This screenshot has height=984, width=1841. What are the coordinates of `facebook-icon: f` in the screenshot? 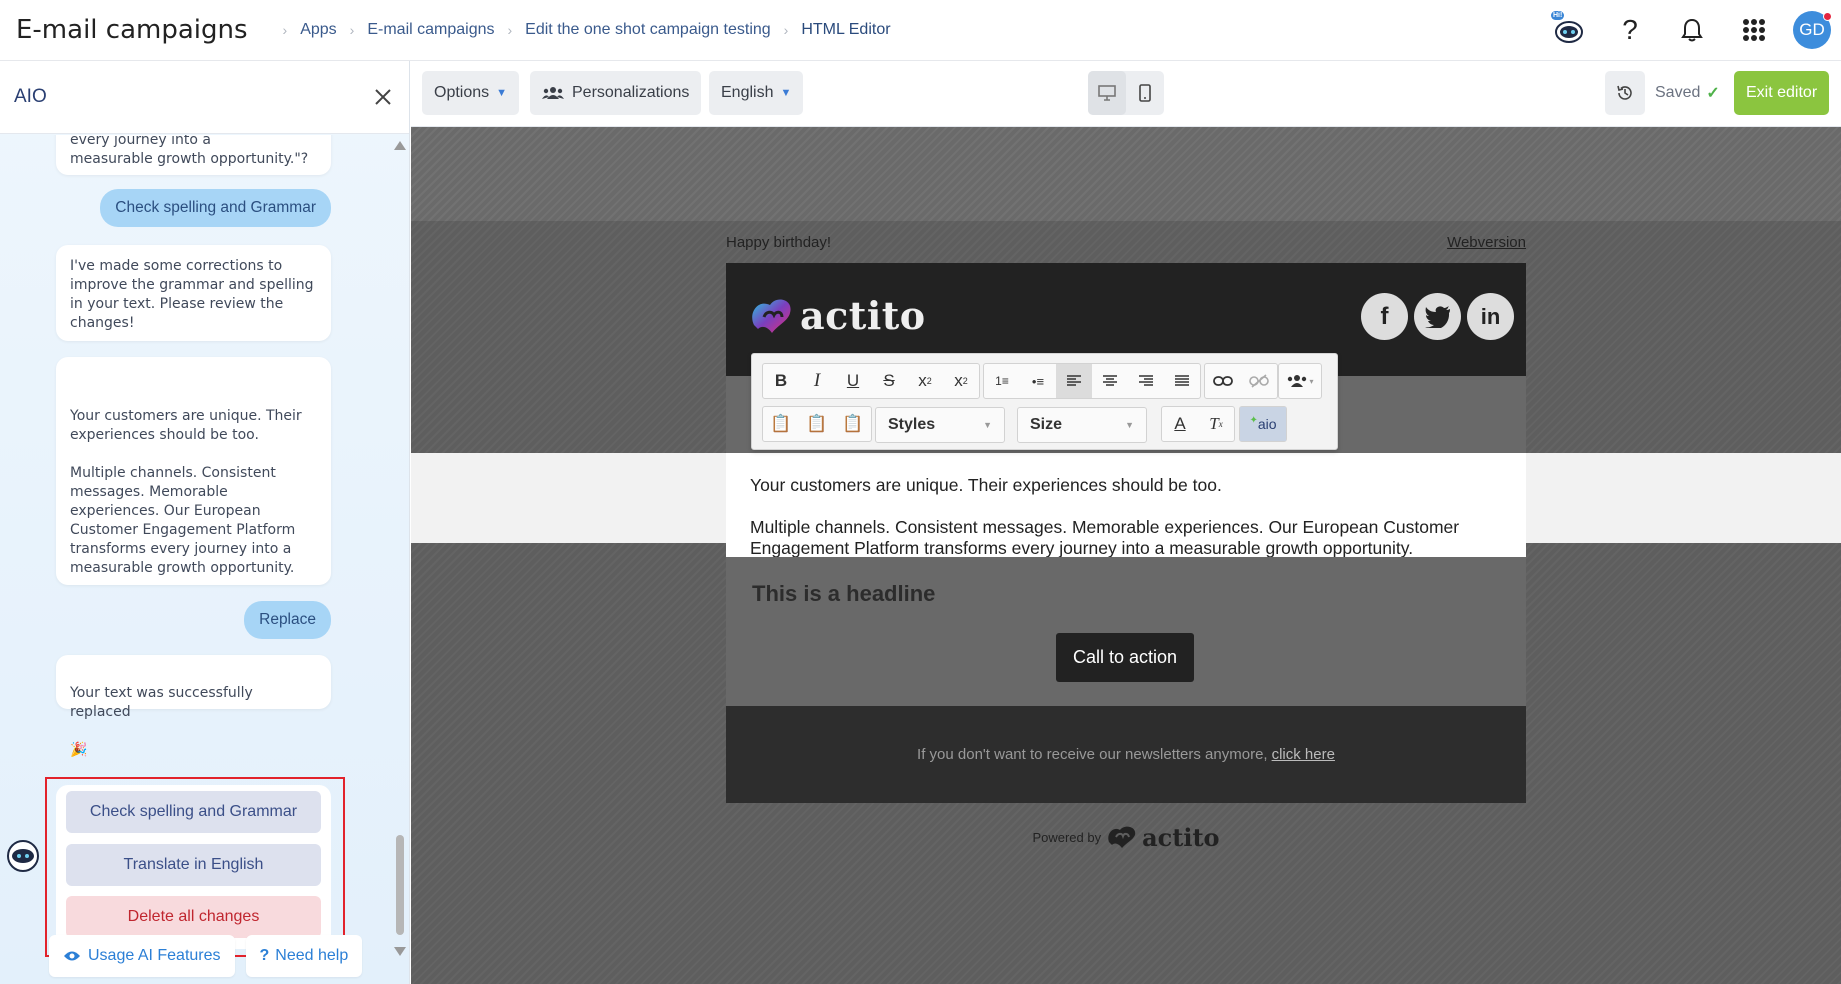 It's located at (1384, 316).